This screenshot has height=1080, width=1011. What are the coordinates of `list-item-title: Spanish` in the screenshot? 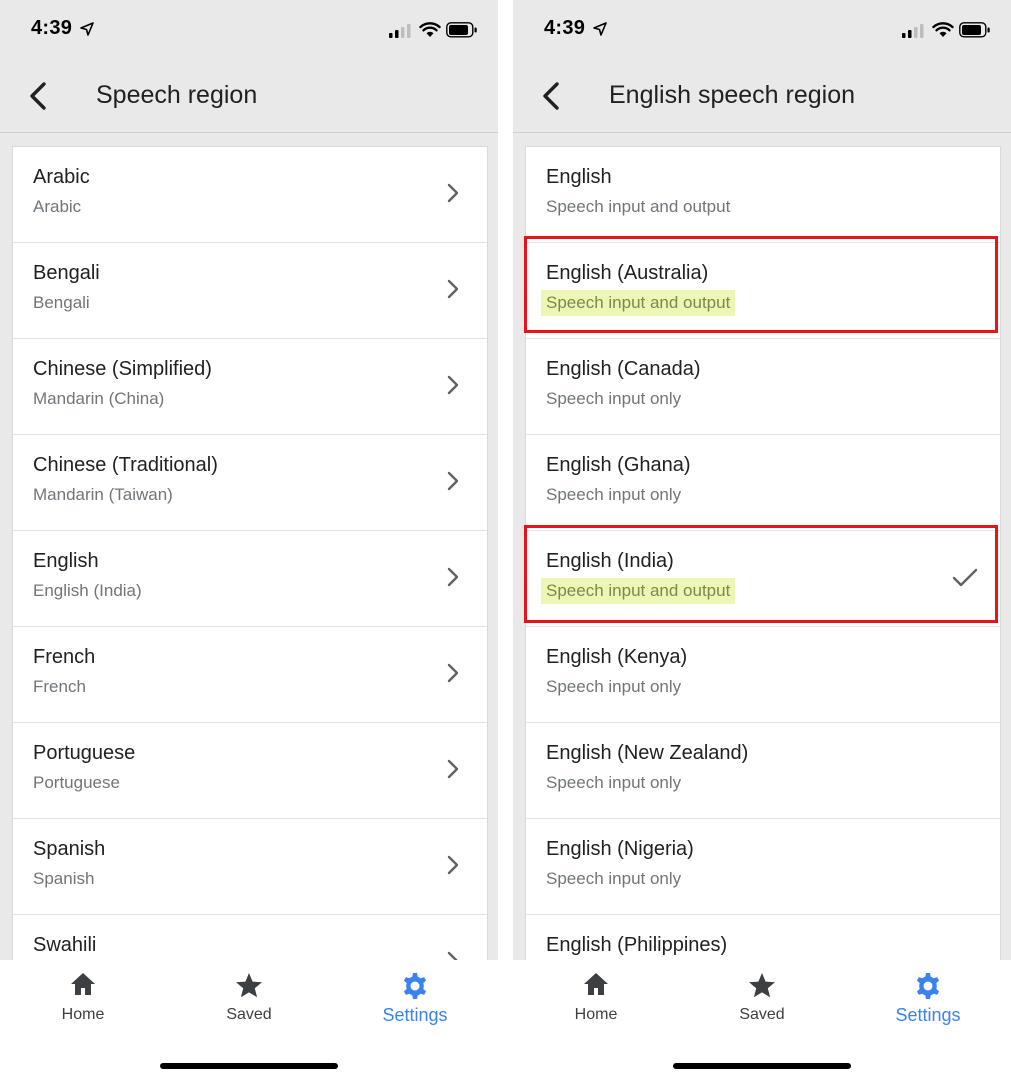 It's located at (69, 849).